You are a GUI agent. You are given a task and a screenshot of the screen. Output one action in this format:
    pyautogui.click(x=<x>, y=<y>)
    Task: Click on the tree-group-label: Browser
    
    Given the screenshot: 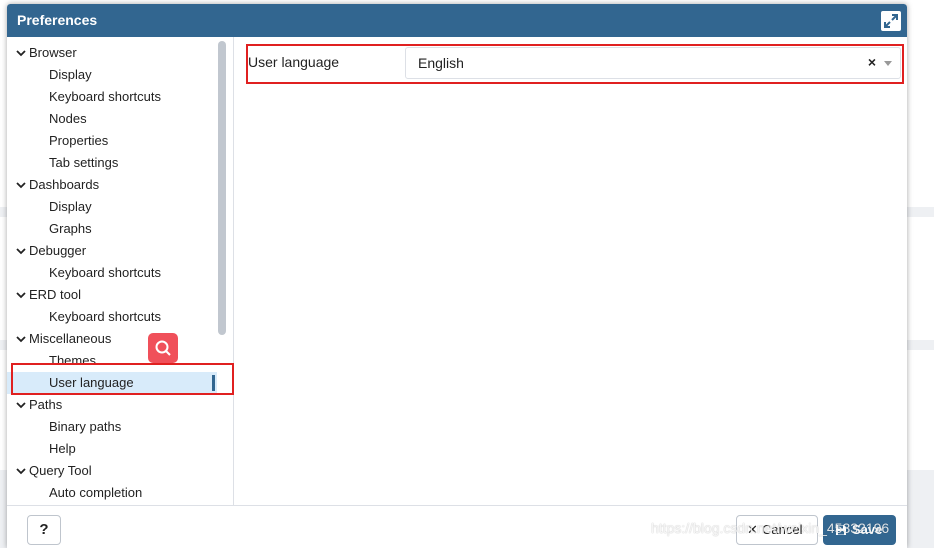 What is the action you would take?
    pyautogui.click(x=53, y=52)
    